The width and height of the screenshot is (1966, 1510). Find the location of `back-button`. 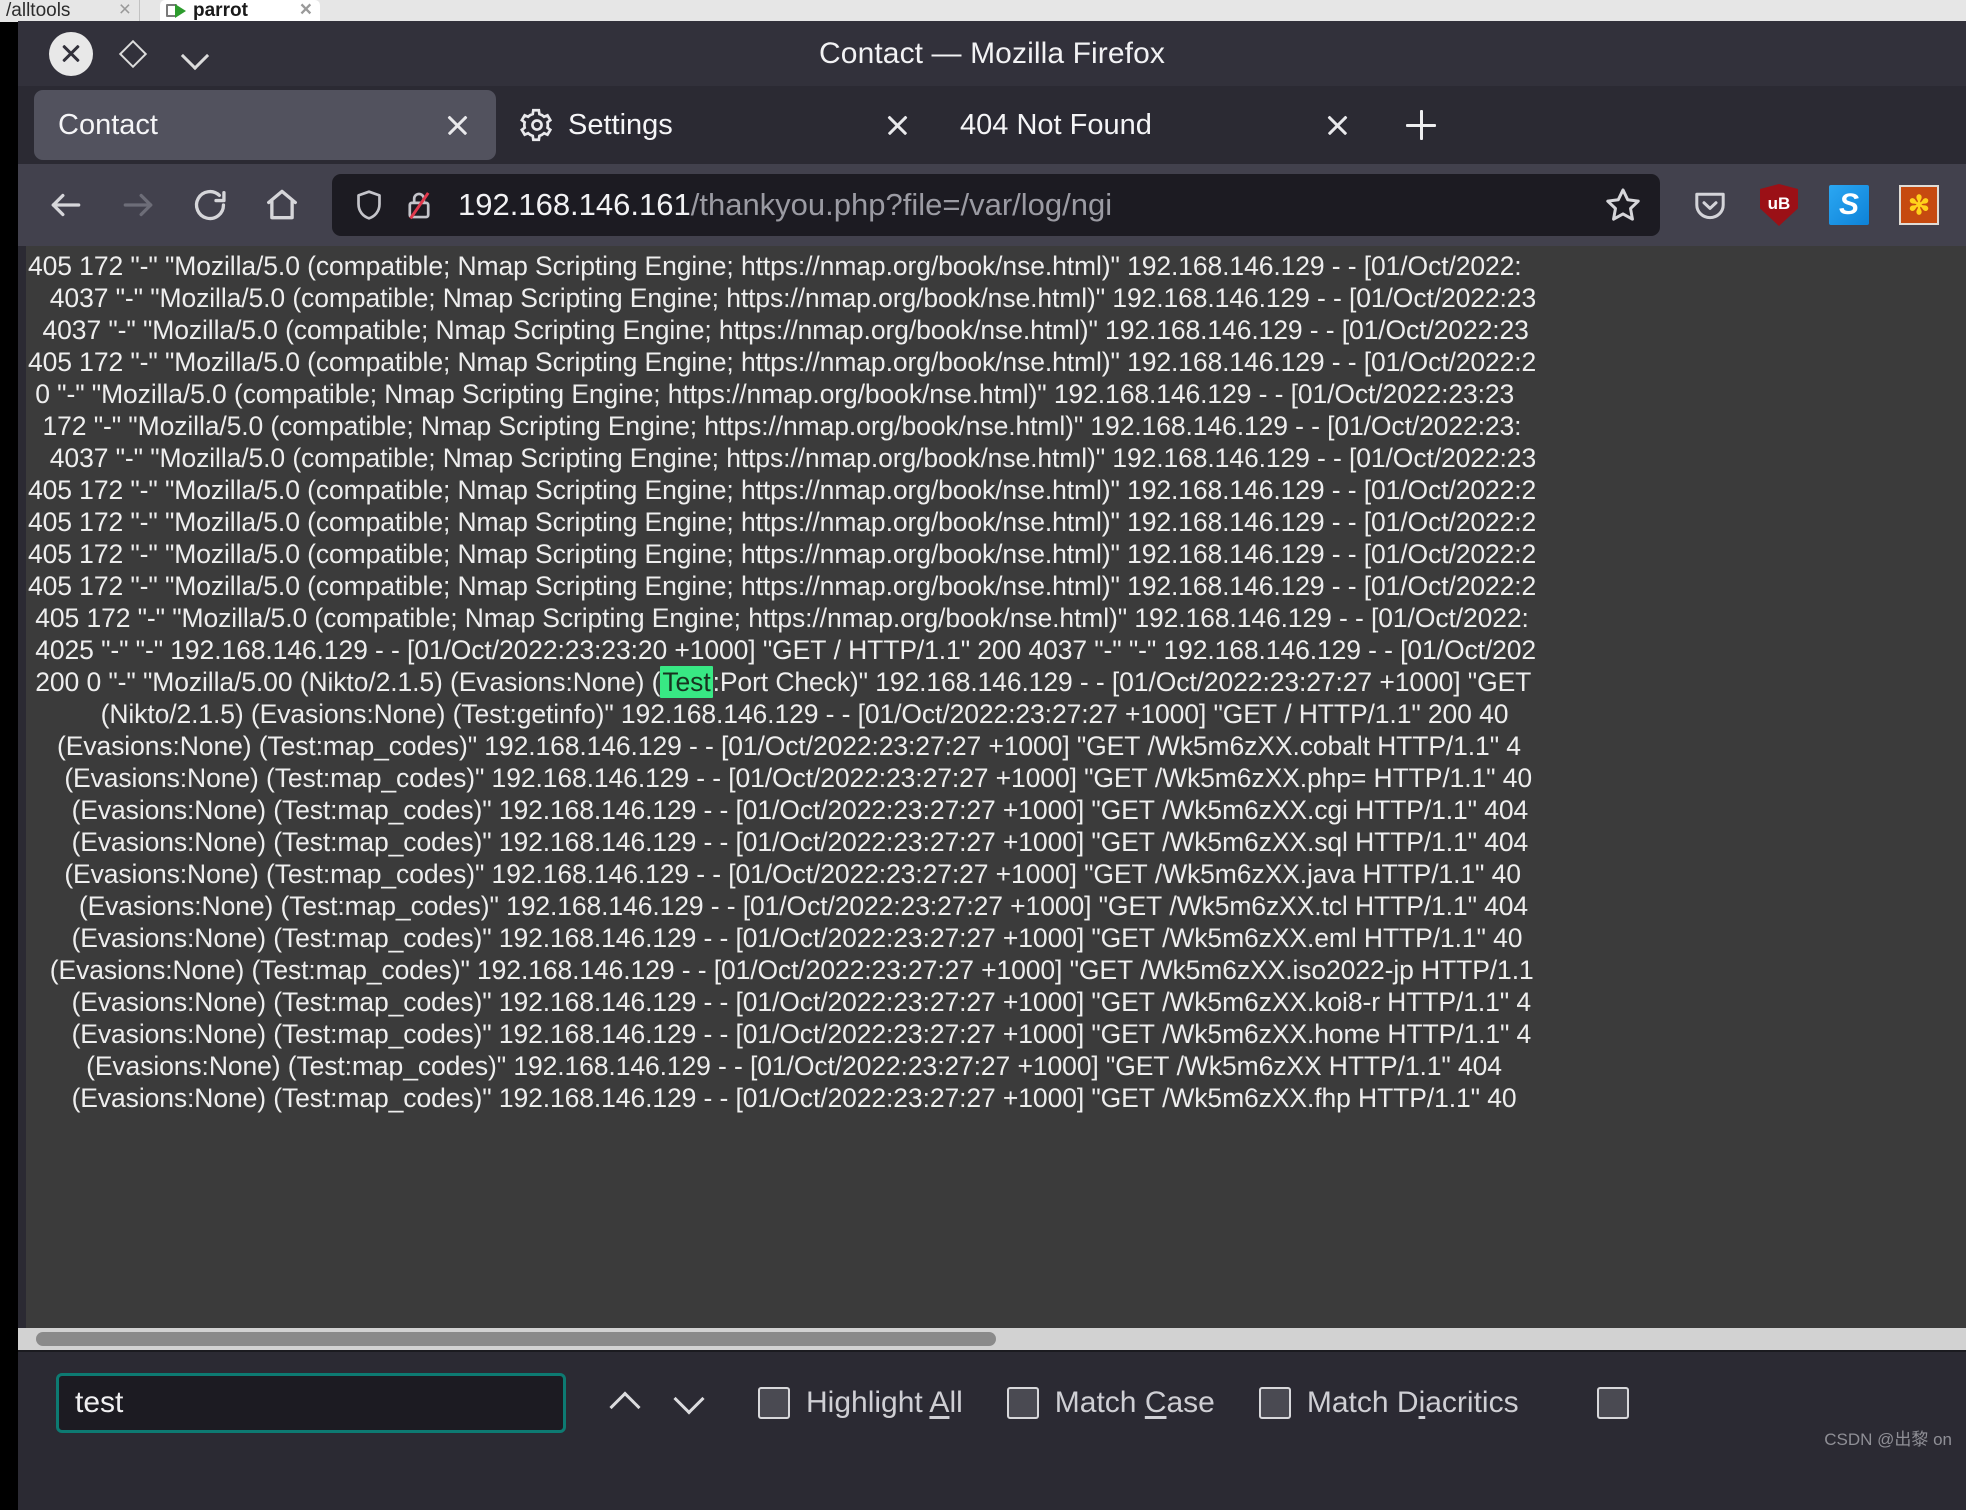

back-button is located at coordinates (66, 205).